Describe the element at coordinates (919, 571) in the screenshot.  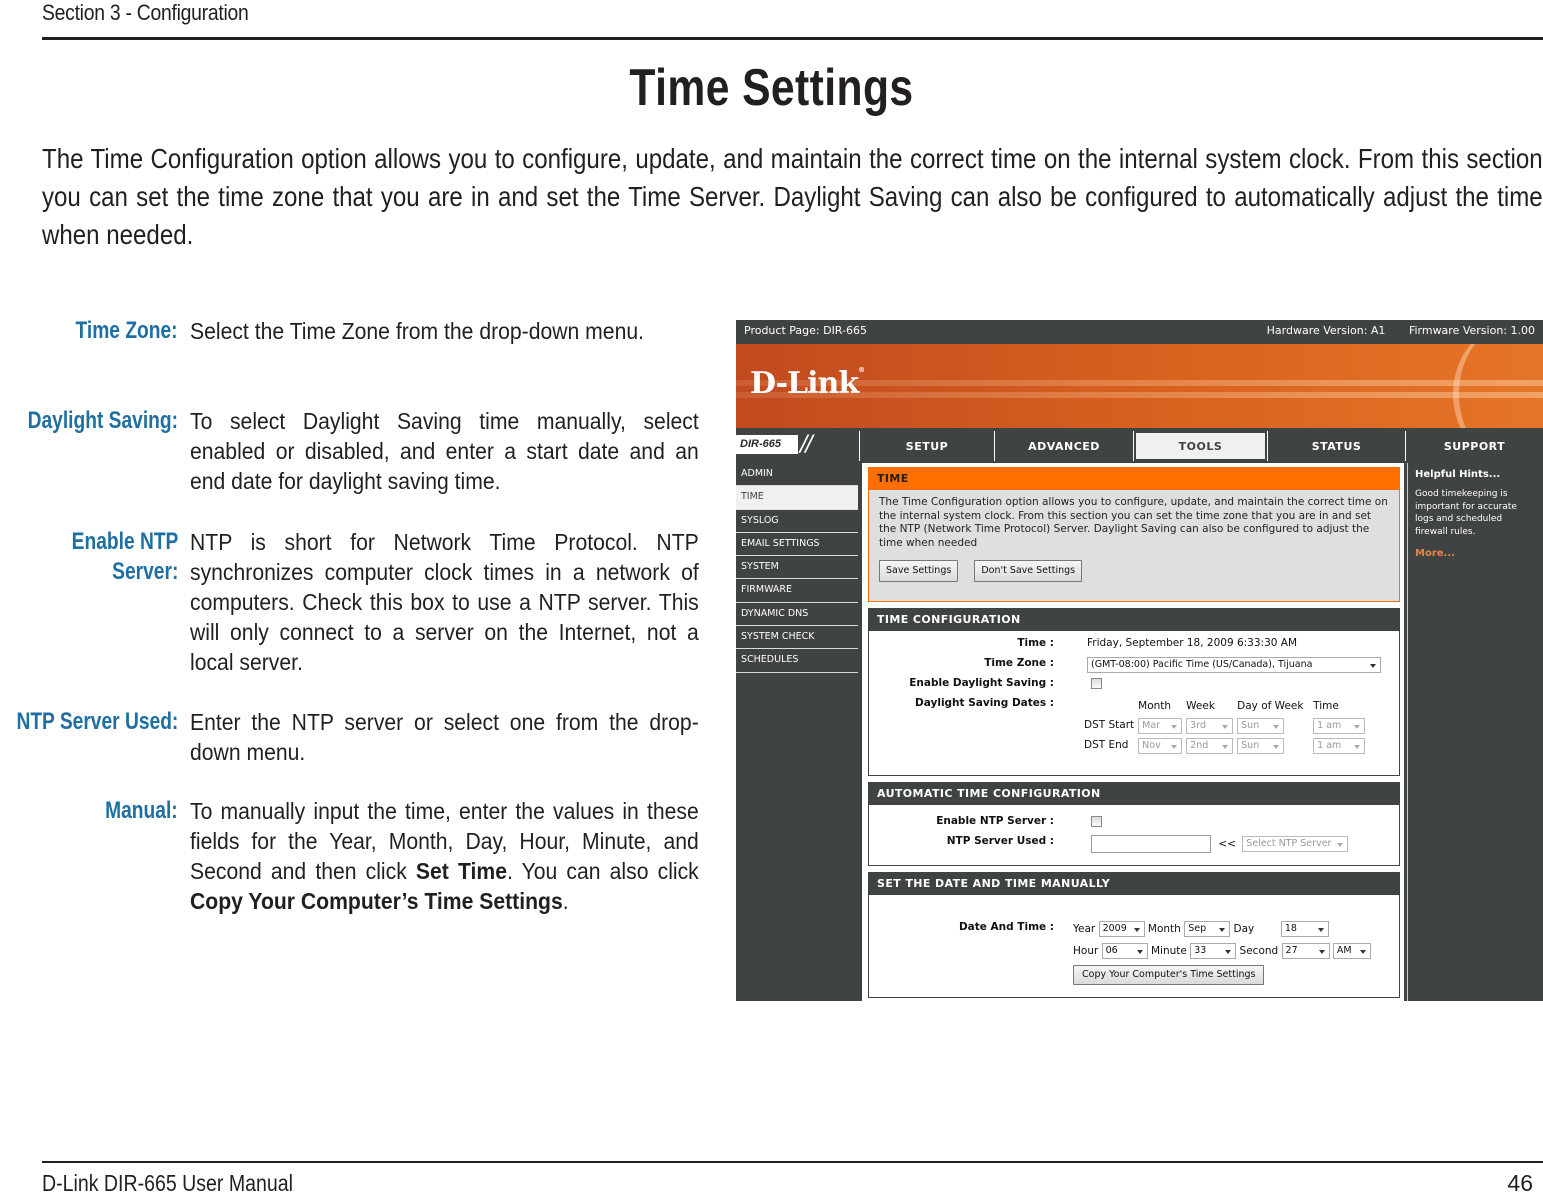
I see `save-settings-button: Save Settings` at that location.